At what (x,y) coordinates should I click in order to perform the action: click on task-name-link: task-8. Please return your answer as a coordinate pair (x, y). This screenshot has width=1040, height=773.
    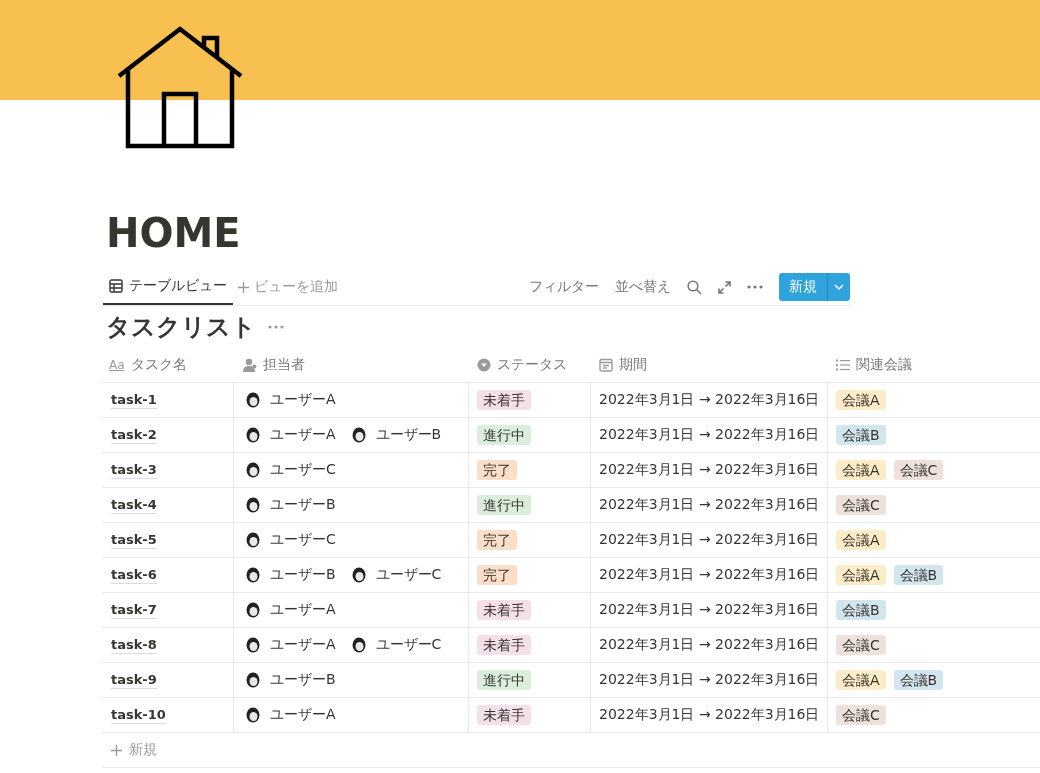
    Looking at the image, I should click on (134, 645).